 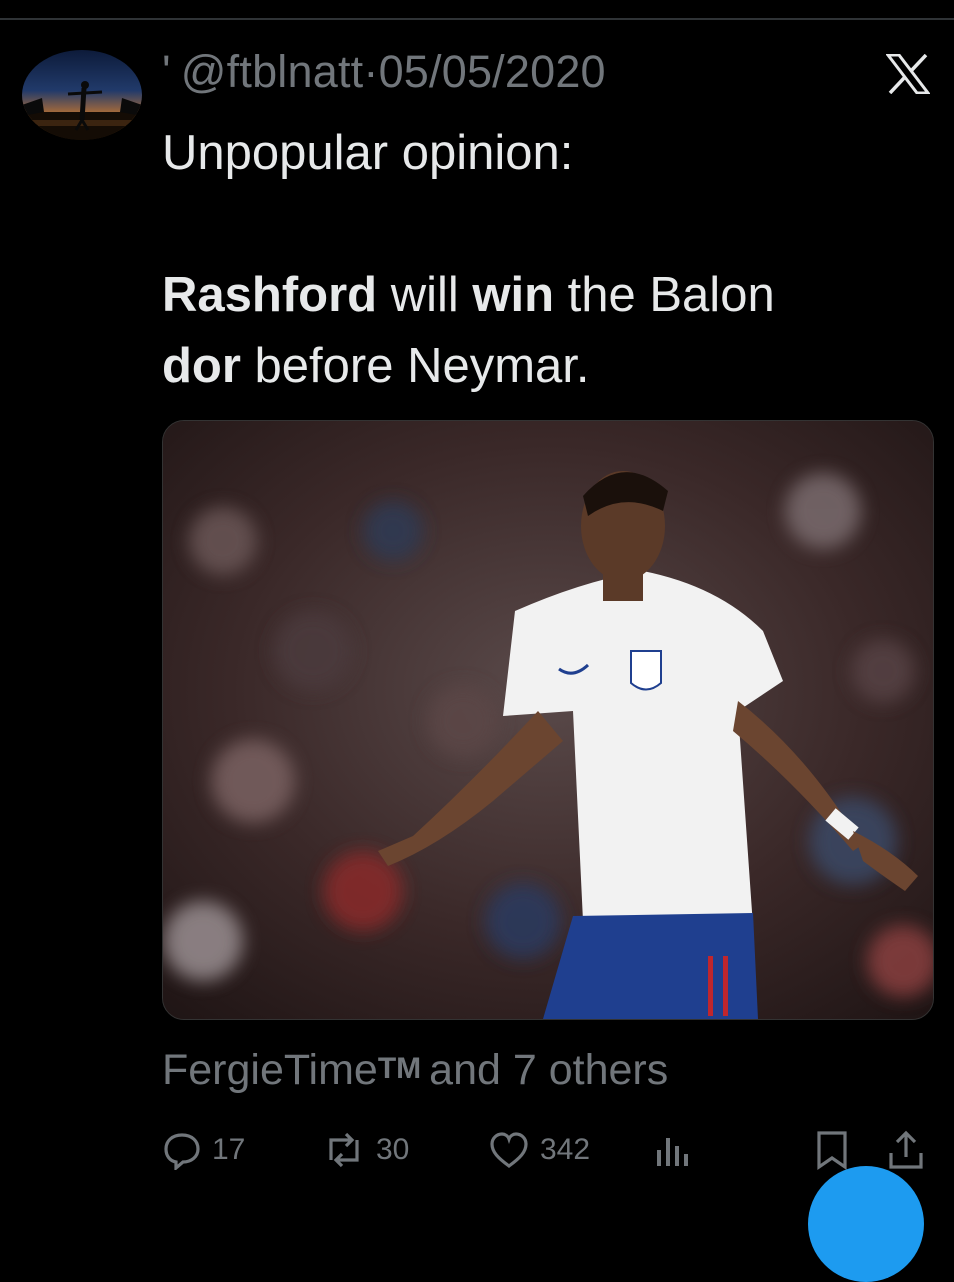 What do you see at coordinates (82, 110) in the screenshot?
I see `avatar-image` at bounding box center [82, 110].